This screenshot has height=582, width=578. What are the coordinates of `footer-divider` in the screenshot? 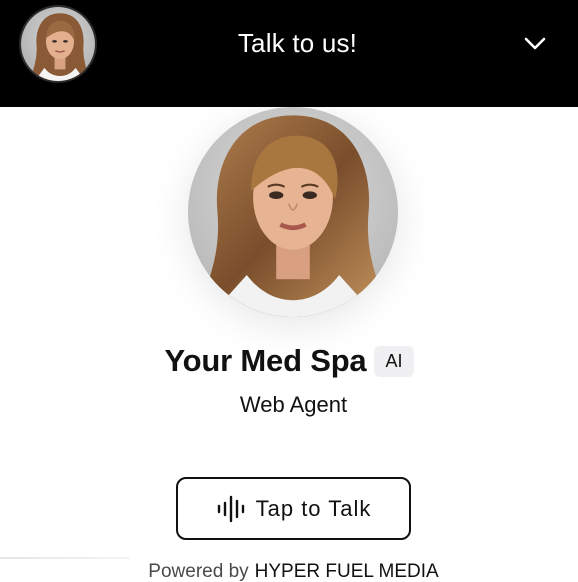 It's located at (65, 558).